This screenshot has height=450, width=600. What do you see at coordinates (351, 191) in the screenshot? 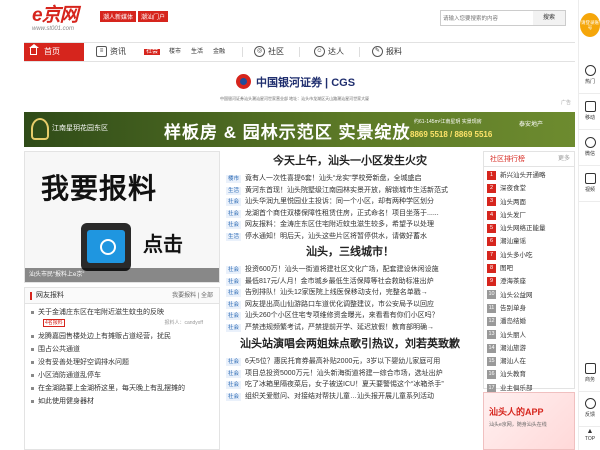
I see `news-item: 生活 黄河东首现！汕头院墅级江南园林实景开放，解锁城市生活新范式` at bounding box center [351, 191].